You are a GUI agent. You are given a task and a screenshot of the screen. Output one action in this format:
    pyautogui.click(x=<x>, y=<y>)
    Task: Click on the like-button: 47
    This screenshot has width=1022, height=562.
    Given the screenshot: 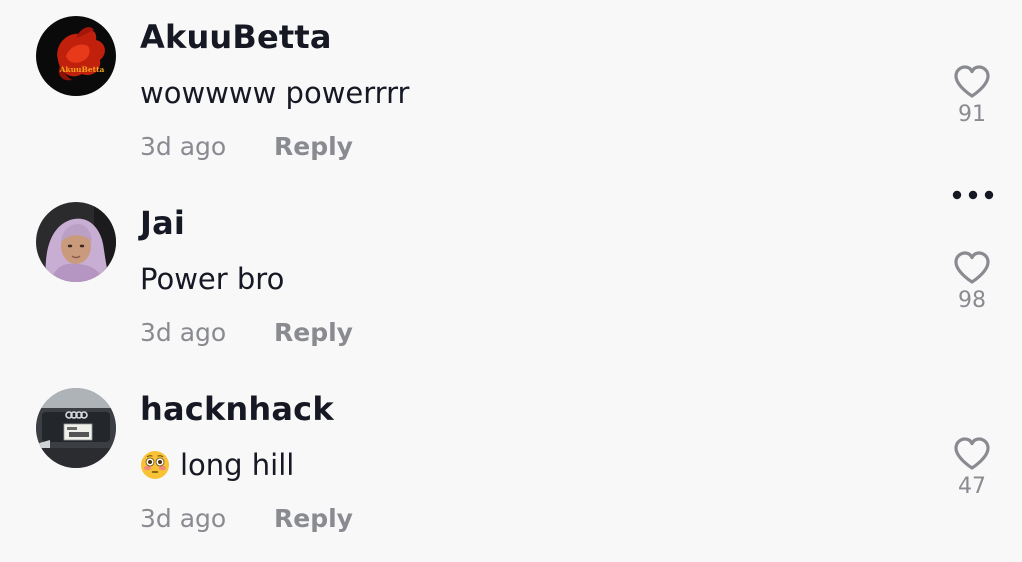 What is the action you would take?
    pyautogui.click(x=972, y=466)
    